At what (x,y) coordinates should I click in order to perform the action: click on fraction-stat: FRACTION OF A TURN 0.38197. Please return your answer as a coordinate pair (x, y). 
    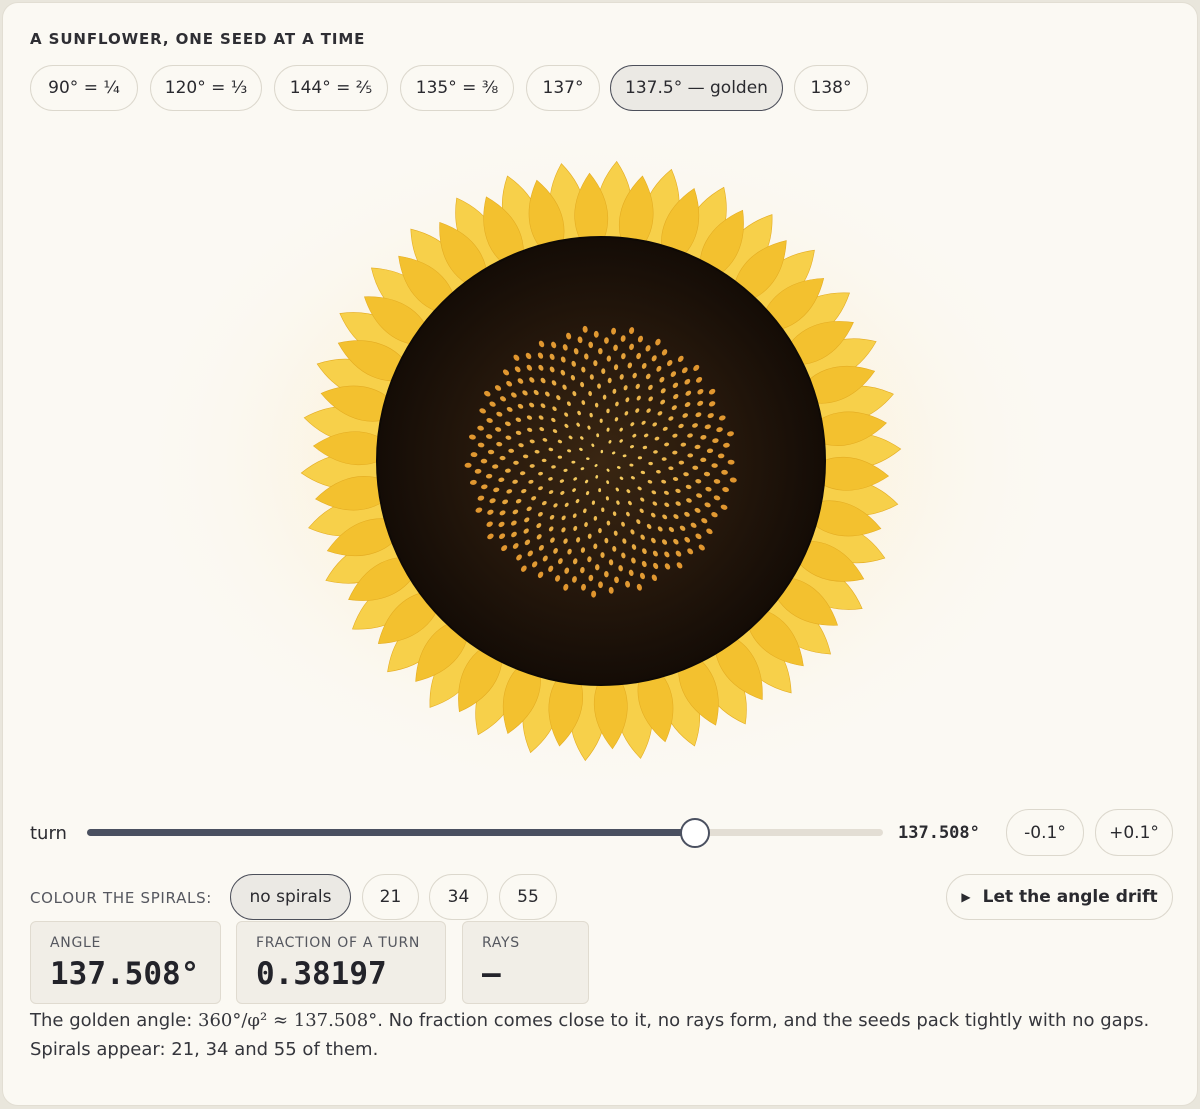
    Looking at the image, I should click on (341, 962).